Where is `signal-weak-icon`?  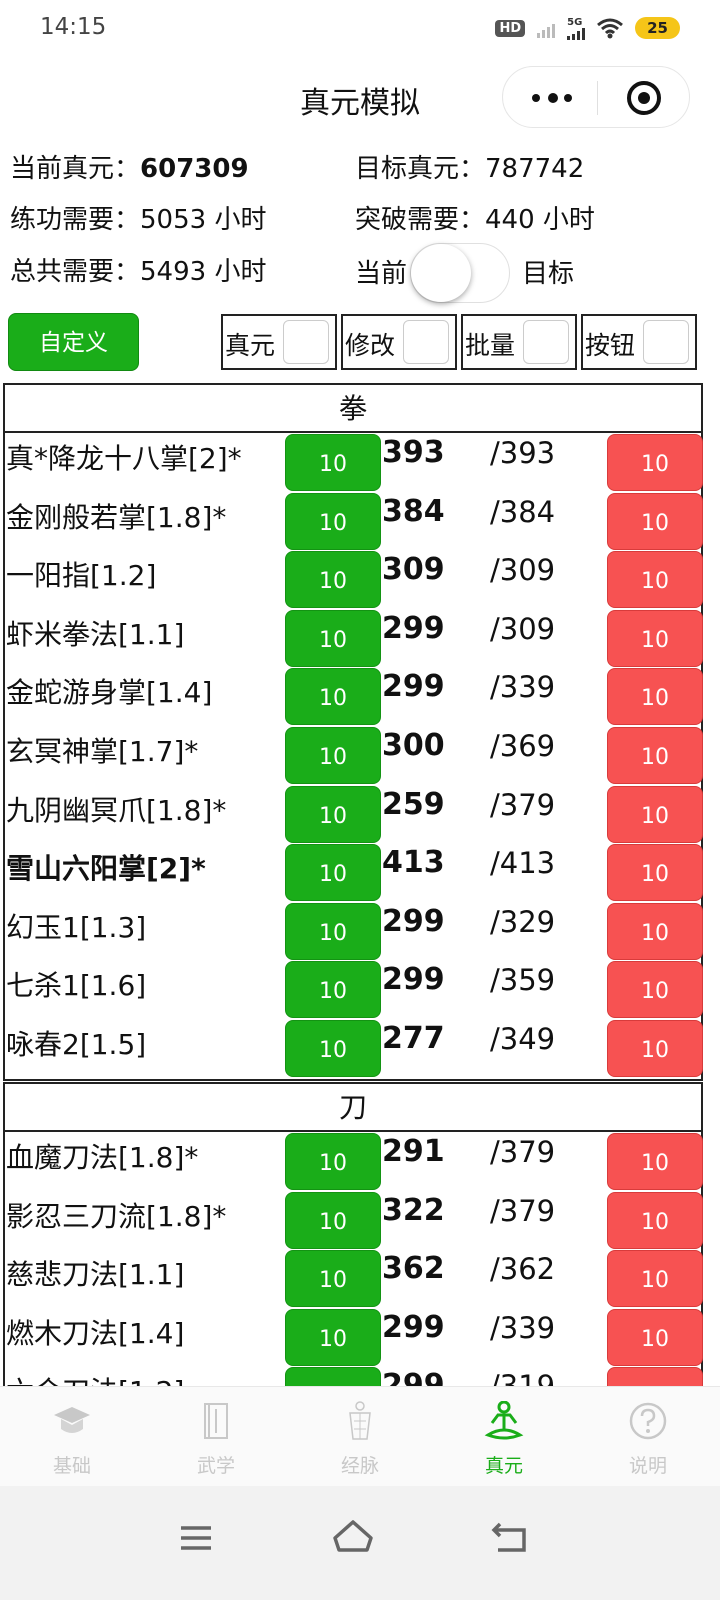 signal-weak-icon is located at coordinates (546, 28).